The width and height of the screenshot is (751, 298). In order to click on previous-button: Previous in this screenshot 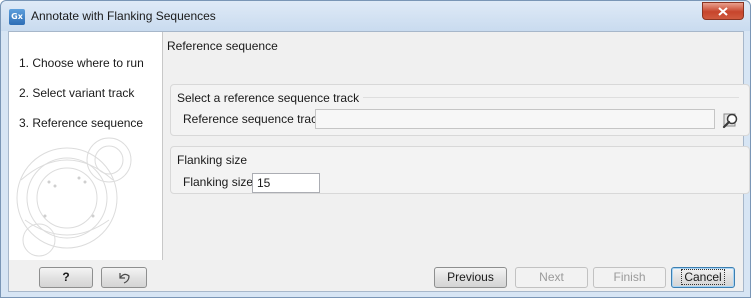, I will do `click(470, 277)`.